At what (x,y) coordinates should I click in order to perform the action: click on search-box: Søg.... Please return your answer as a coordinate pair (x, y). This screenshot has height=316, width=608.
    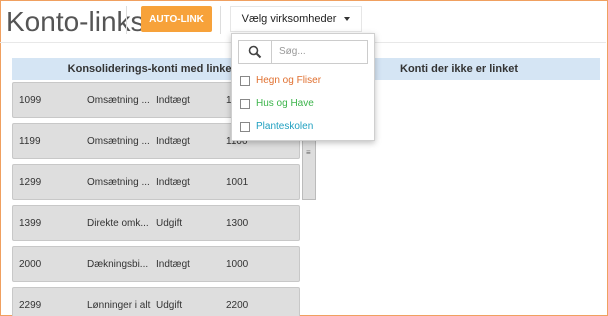
    Looking at the image, I should click on (303, 52).